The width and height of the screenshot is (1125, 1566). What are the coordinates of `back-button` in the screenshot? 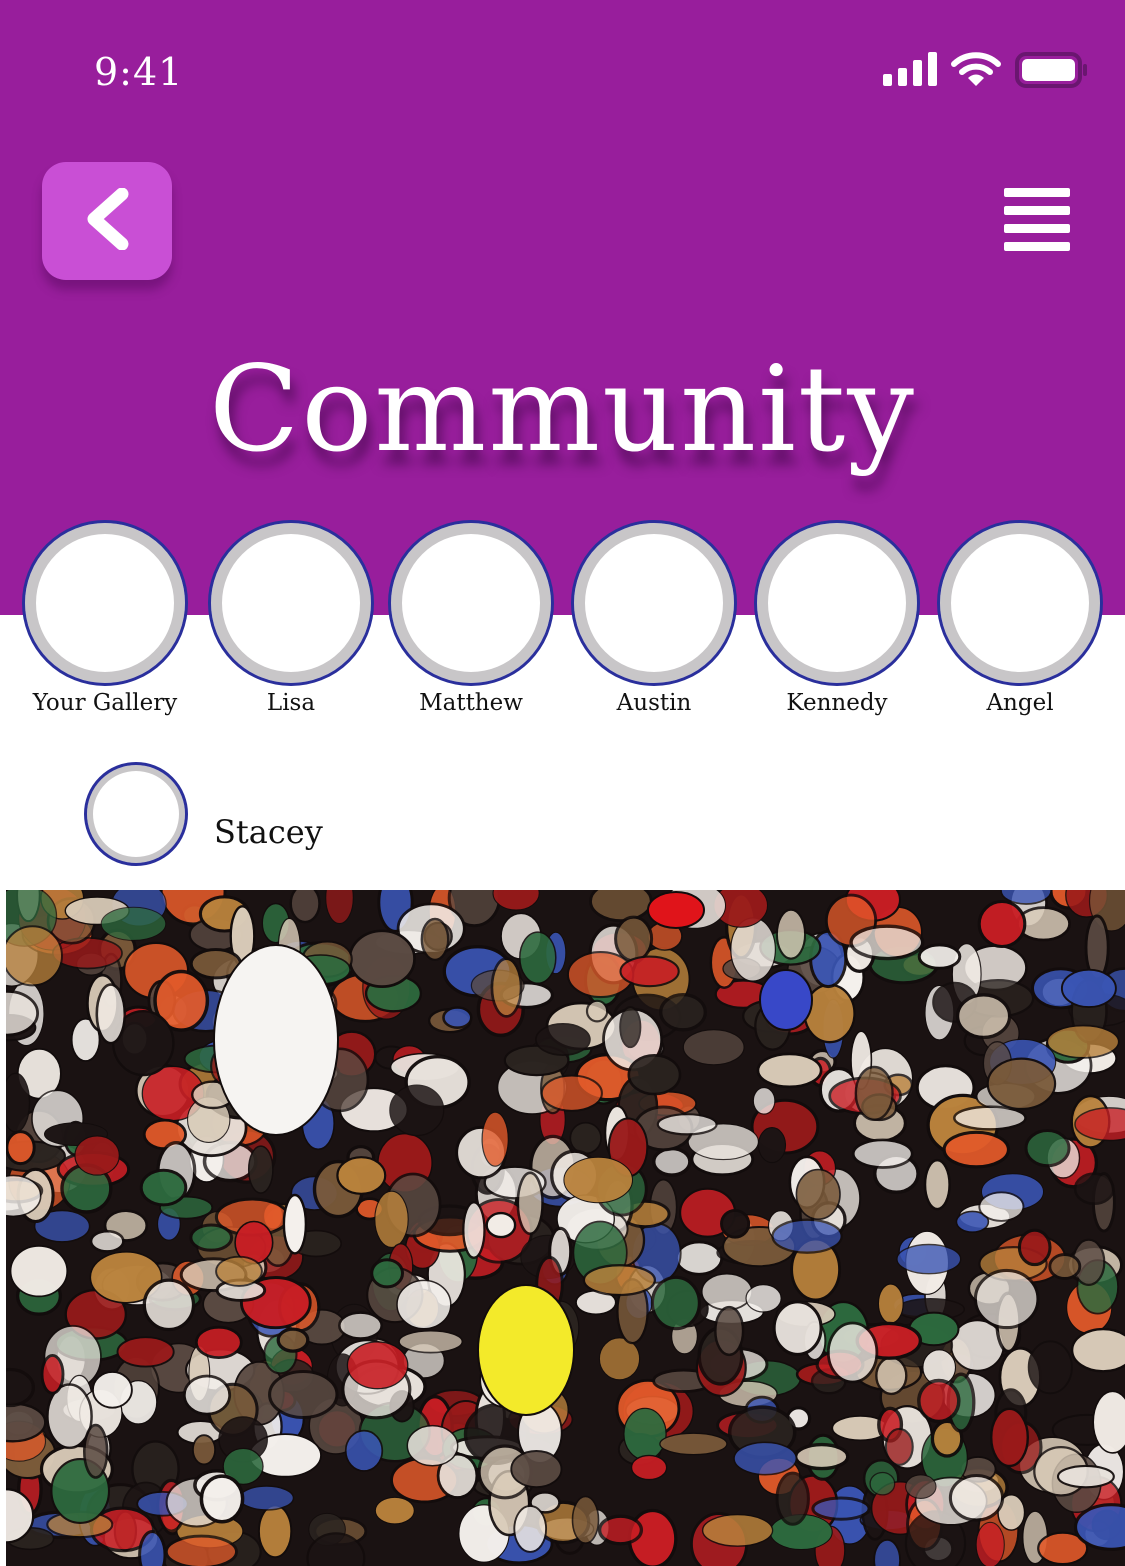 It's located at (107, 221).